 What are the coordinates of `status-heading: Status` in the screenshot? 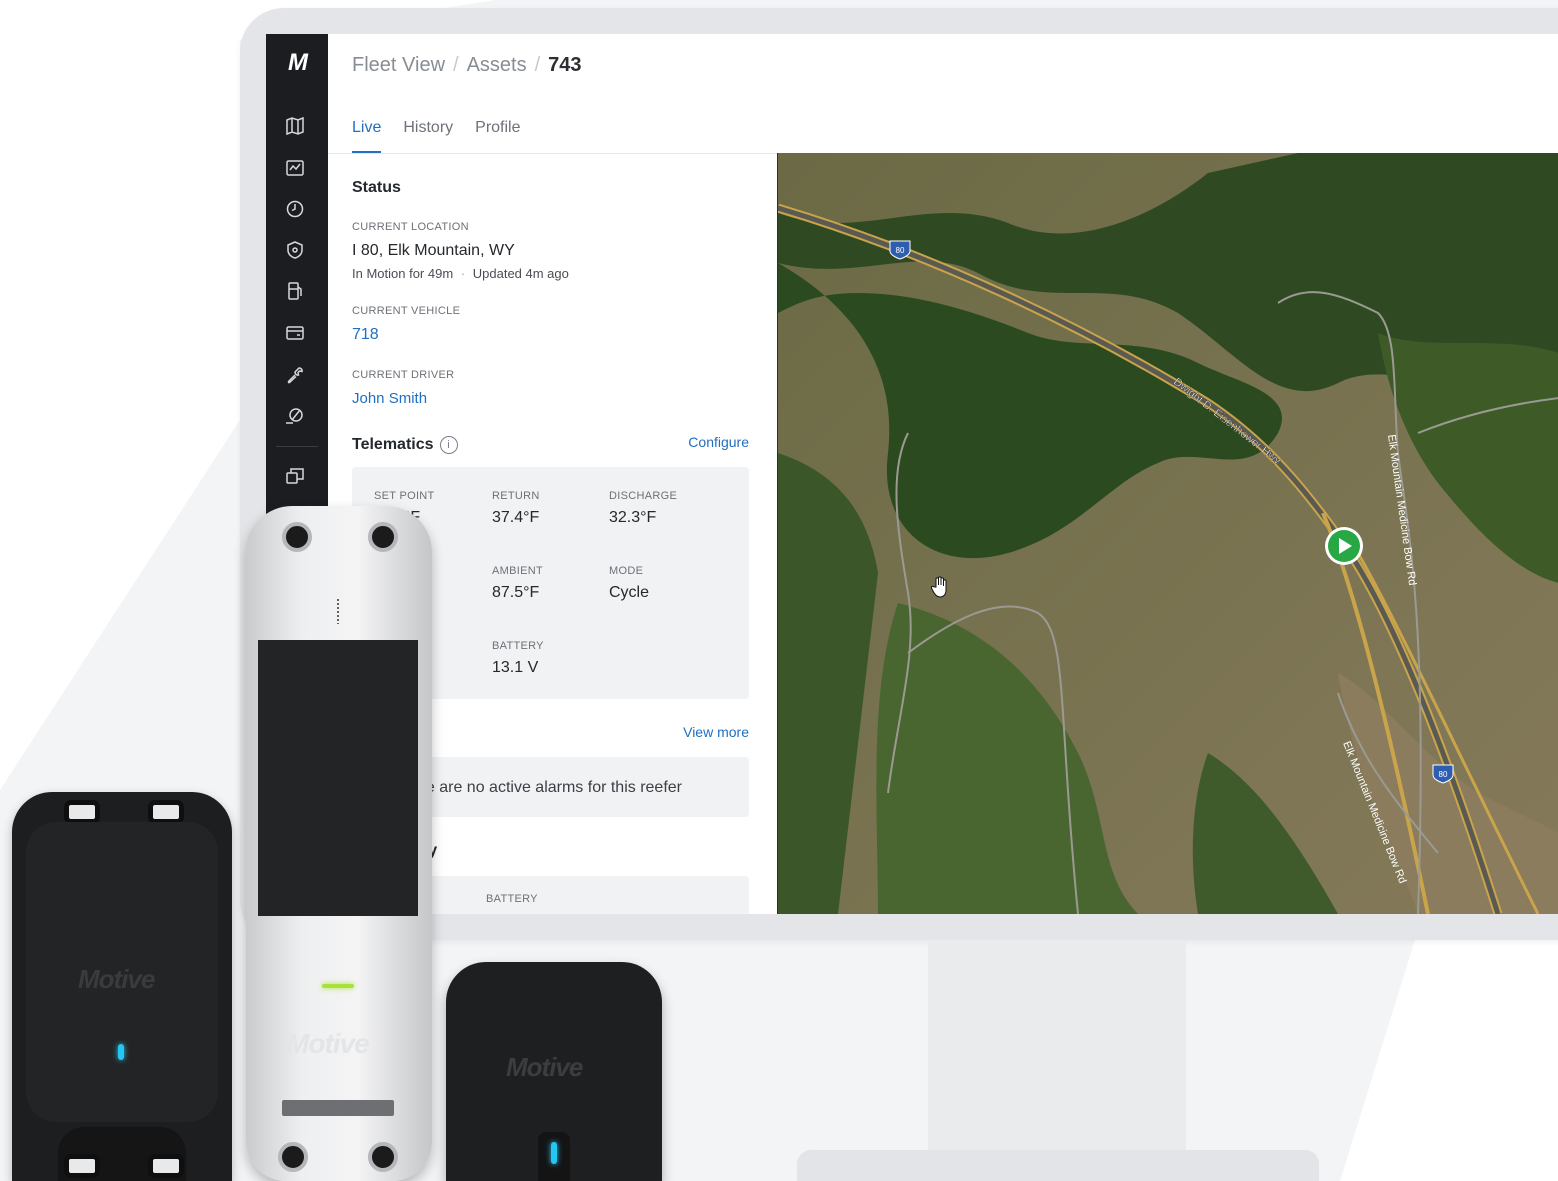 It's located at (376, 187).